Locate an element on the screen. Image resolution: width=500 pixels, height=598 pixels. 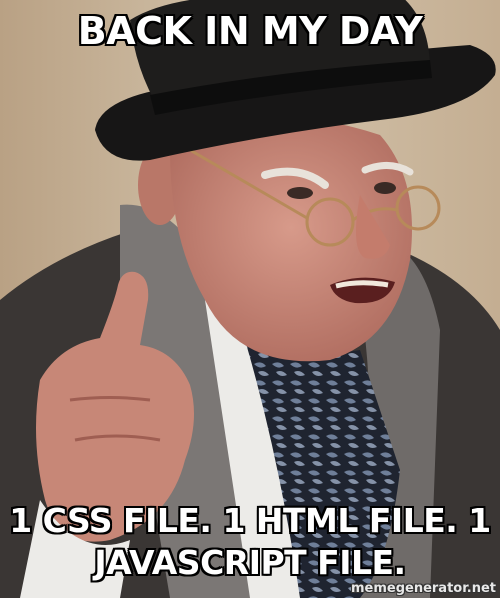
meme-top-caption: BACK IN MY DAY is located at coordinates (250, 31).